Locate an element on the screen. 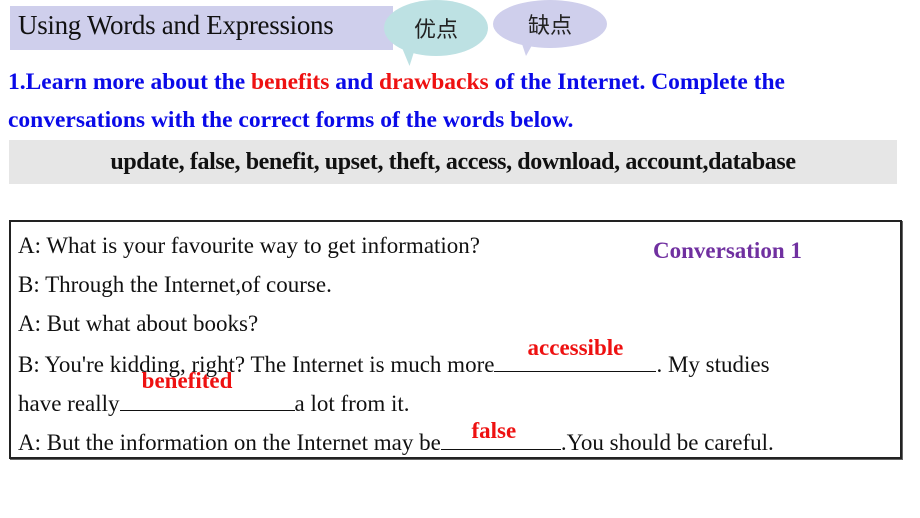 Image resolution: width=920 pixels, height=518 pixels. speech-bubble-advantages: 优点 is located at coordinates (436, 28).